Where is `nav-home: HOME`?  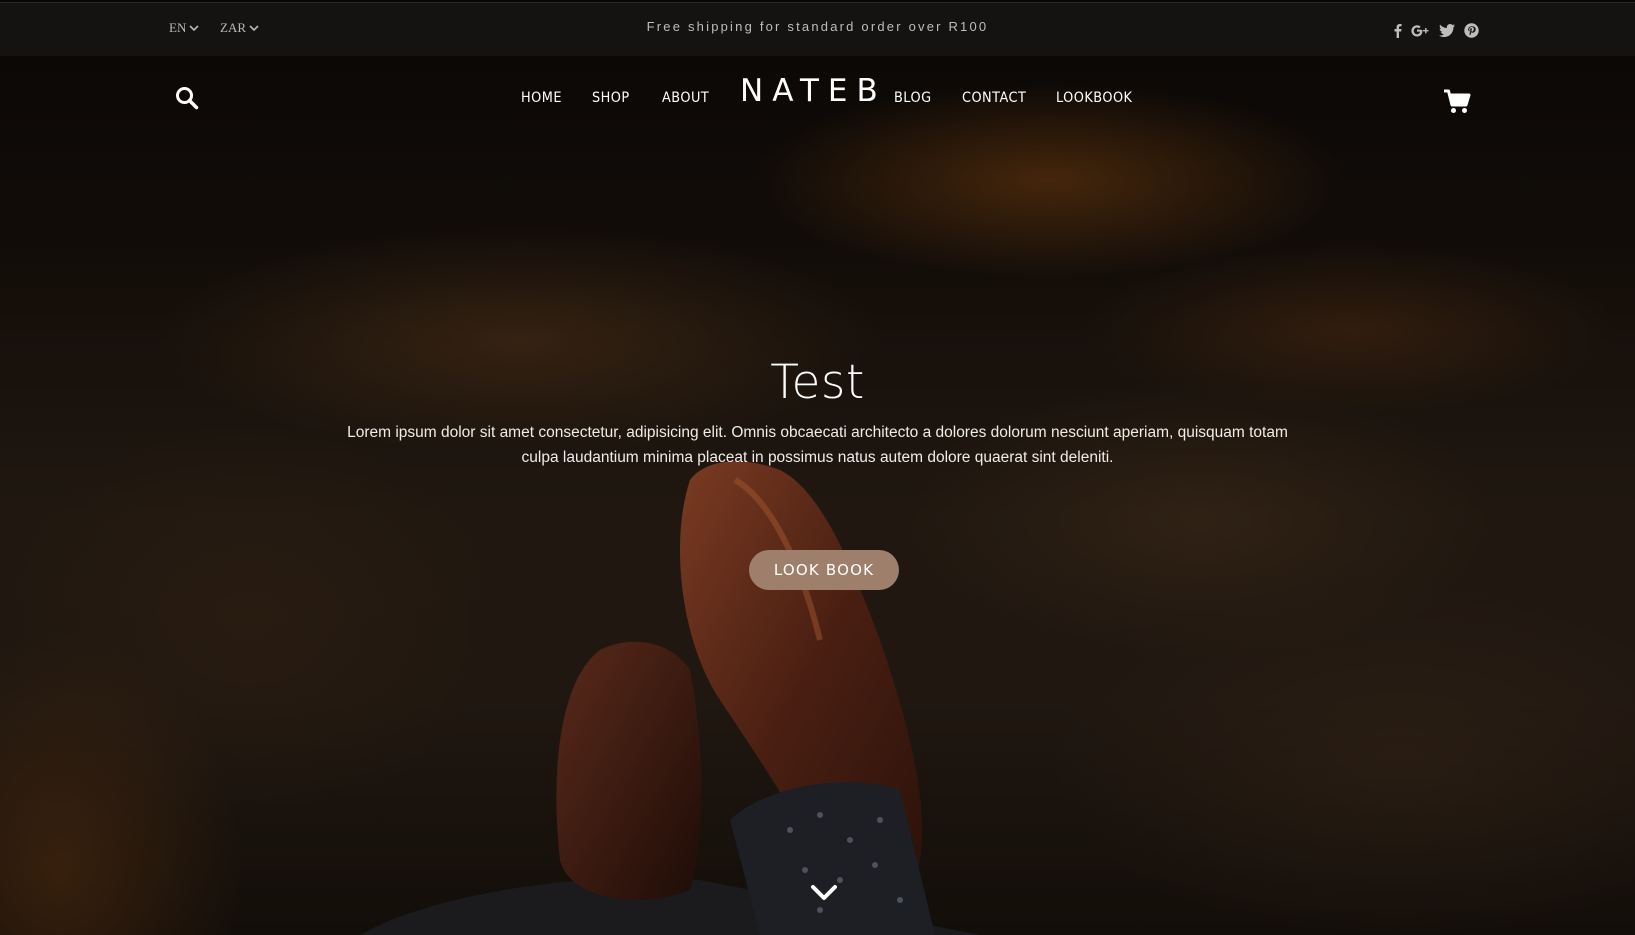
nav-home: HOME is located at coordinates (541, 98).